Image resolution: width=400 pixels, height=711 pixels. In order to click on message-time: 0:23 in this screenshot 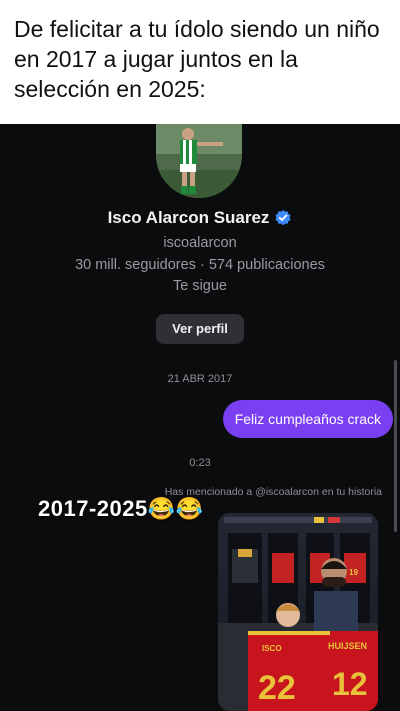, I will do `click(200, 463)`.